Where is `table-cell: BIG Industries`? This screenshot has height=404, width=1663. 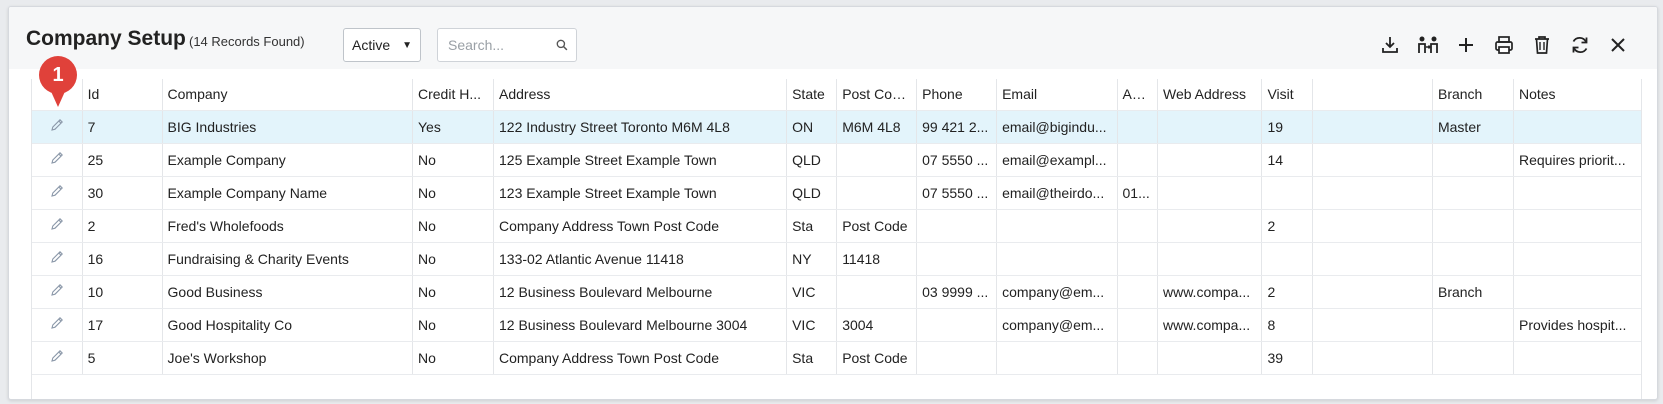 table-cell: BIG Industries is located at coordinates (288, 127).